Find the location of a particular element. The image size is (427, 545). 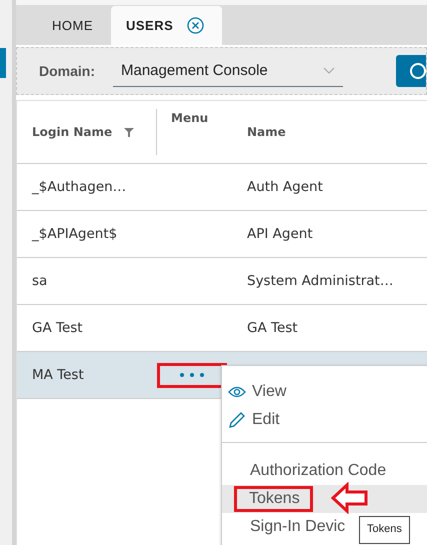

table-cell-text: _$APIAgent$ is located at coordinates (74, 234).